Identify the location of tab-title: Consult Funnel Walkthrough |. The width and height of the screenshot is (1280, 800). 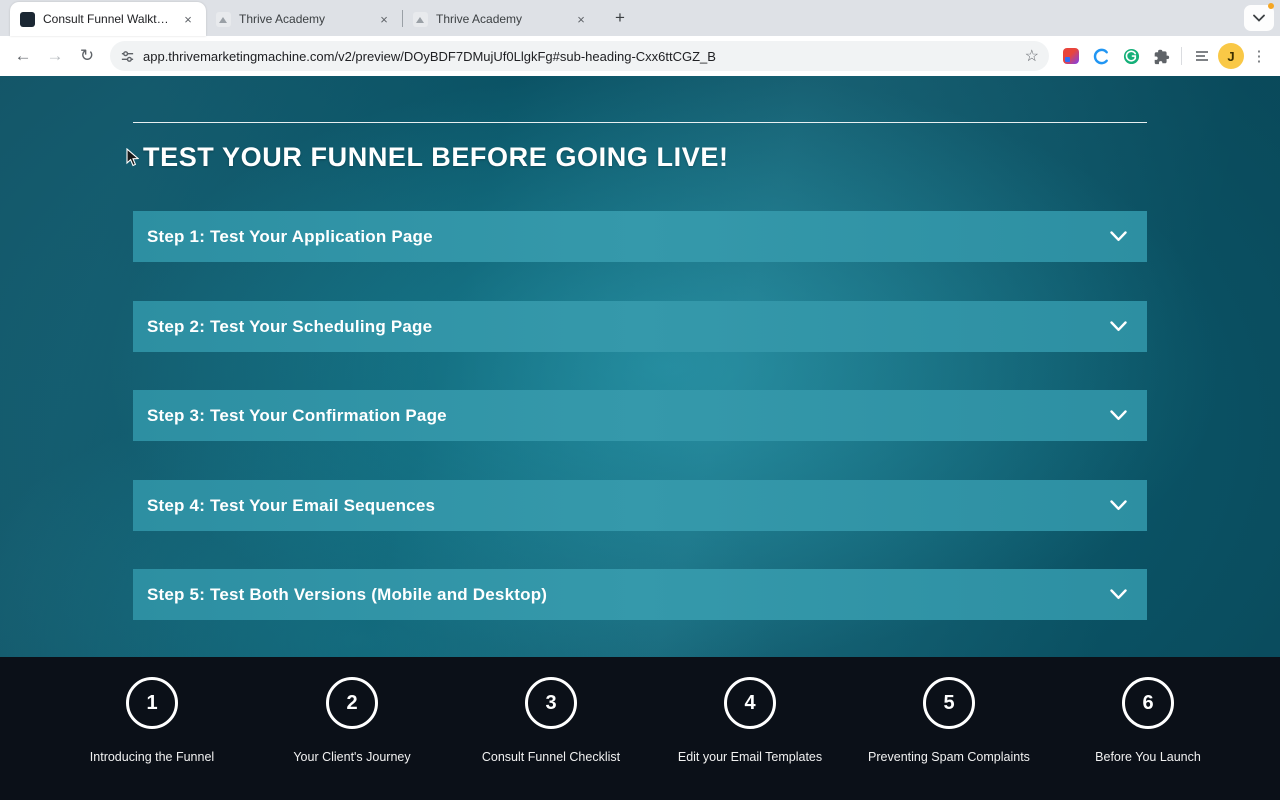
(107, 19).